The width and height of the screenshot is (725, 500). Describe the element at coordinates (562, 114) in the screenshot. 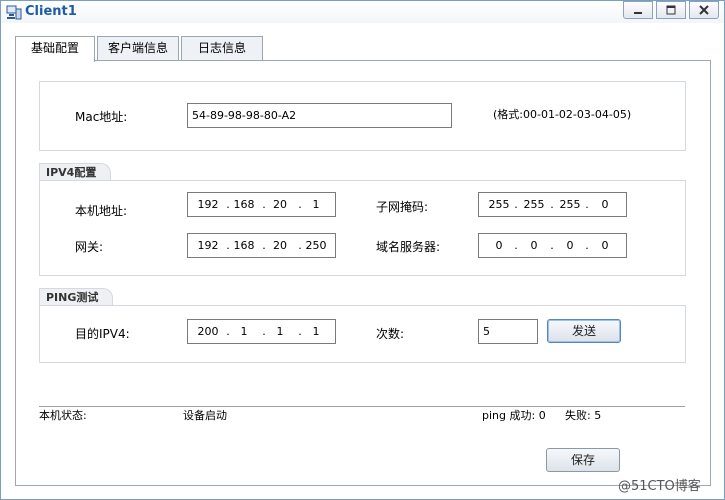

I see `mac-format-hint: (格式:00-01-02-03-04-05)` at that location.